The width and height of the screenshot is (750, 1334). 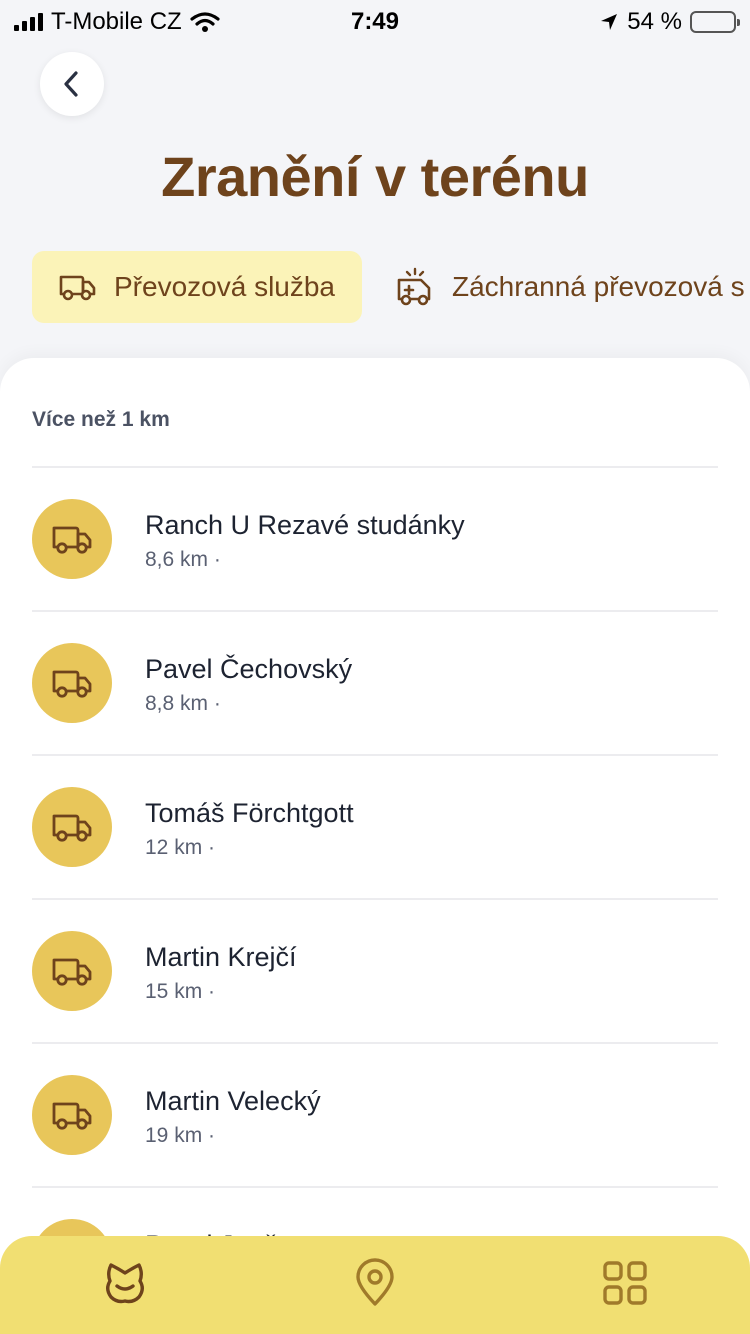 I want to click on list-item: Ranch U Rezavé studánky 8,6 km ·, so click(x=375, y=538).